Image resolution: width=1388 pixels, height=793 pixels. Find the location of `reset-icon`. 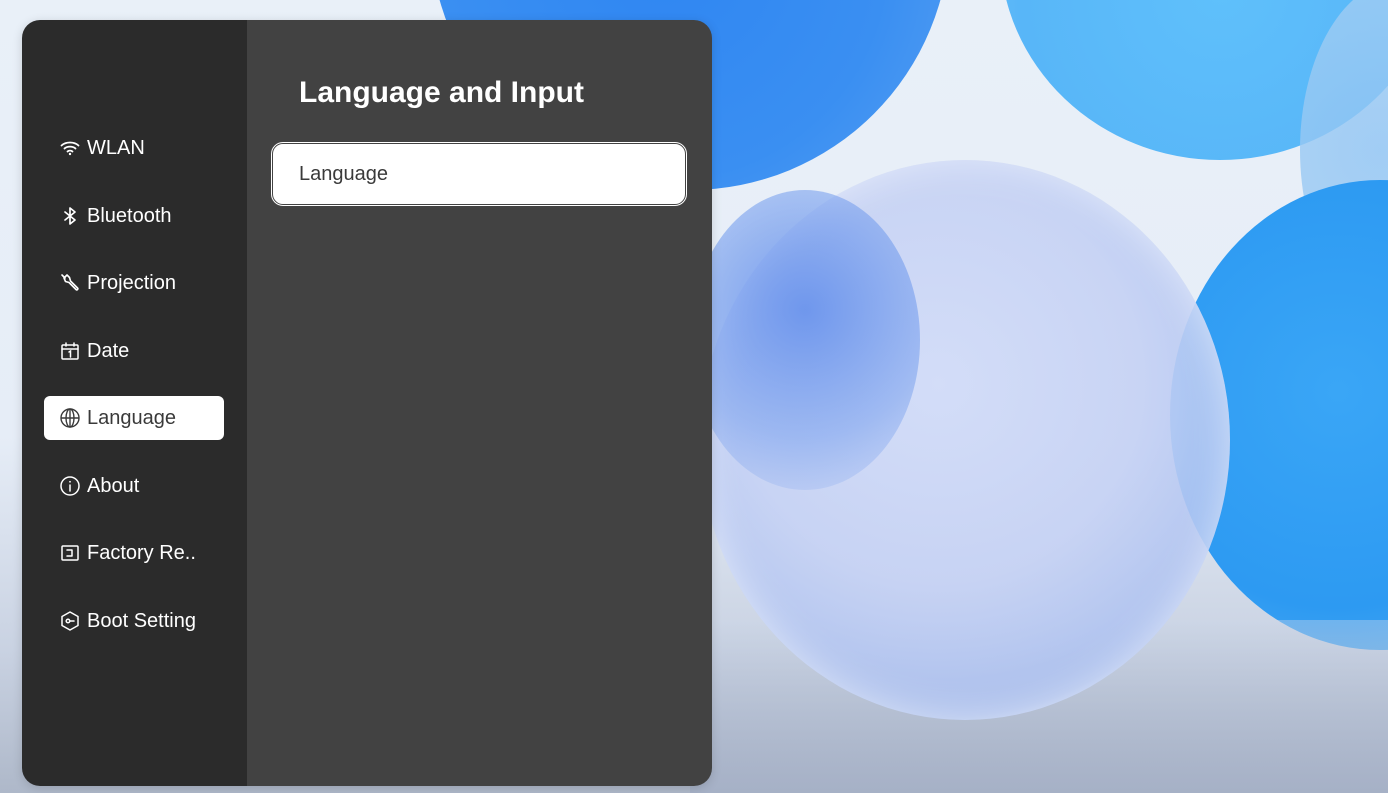

reset-icon is located at coordinates (70, 553).